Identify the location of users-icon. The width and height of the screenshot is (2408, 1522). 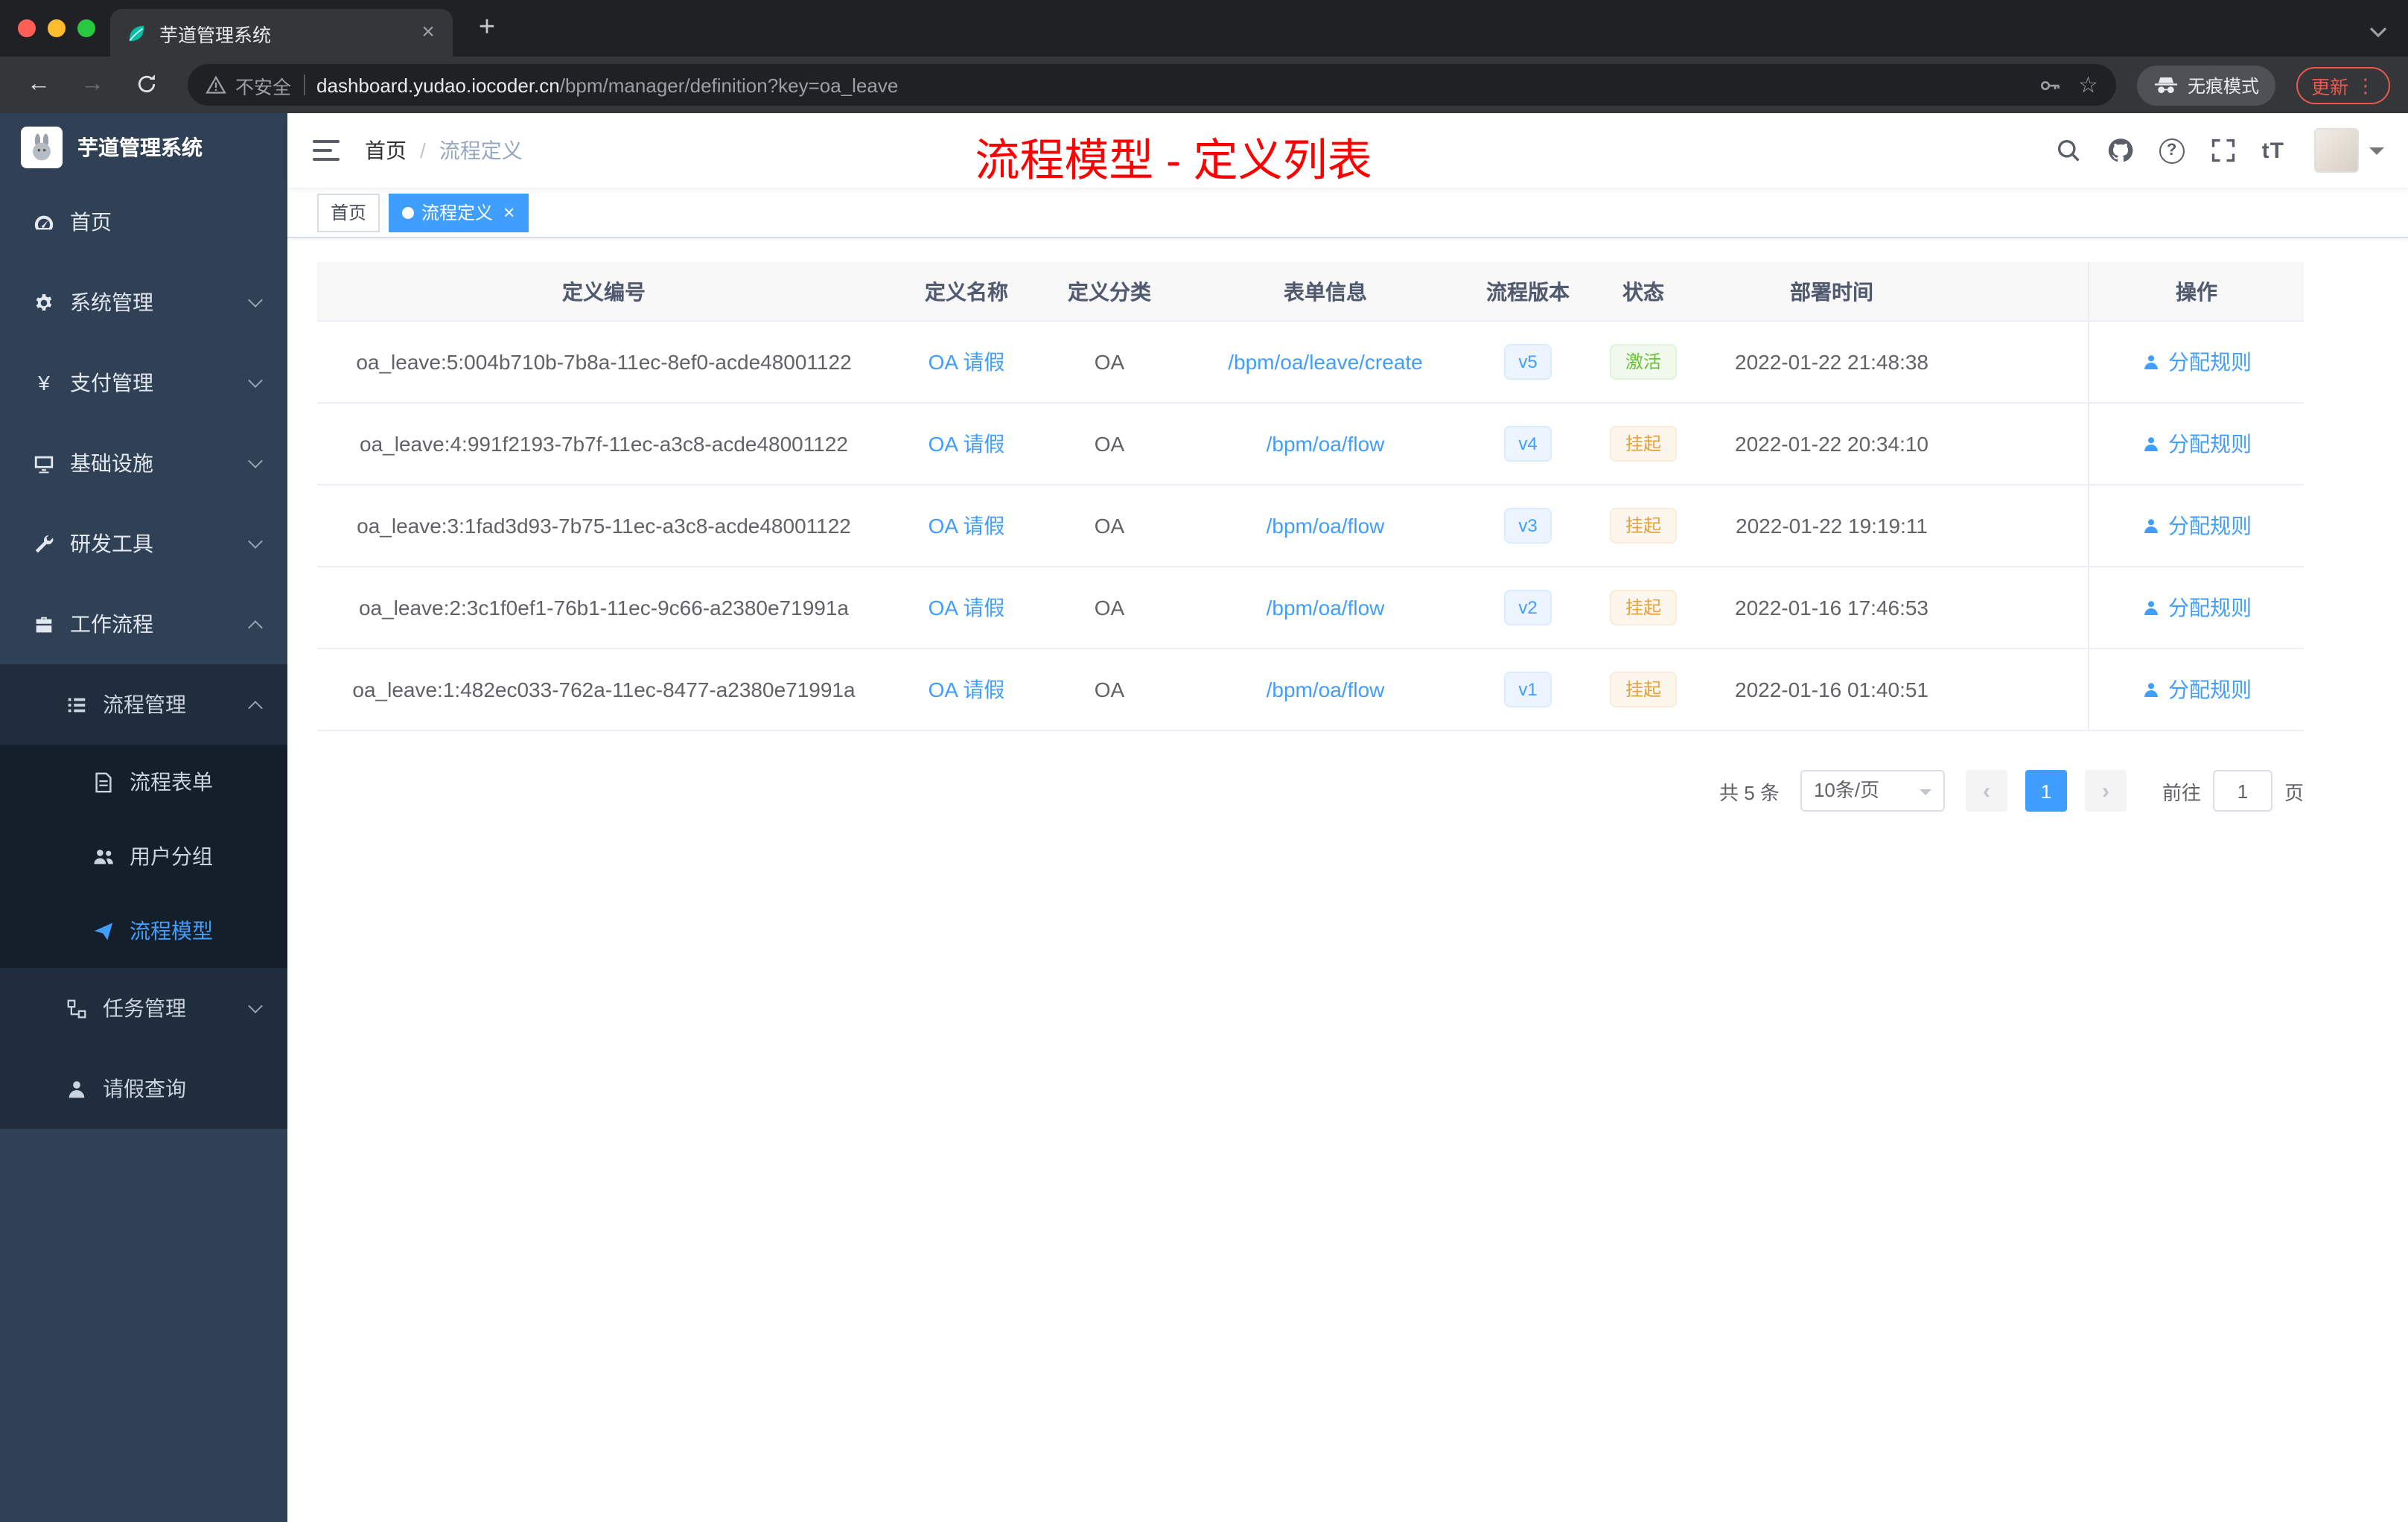
(103, 856).